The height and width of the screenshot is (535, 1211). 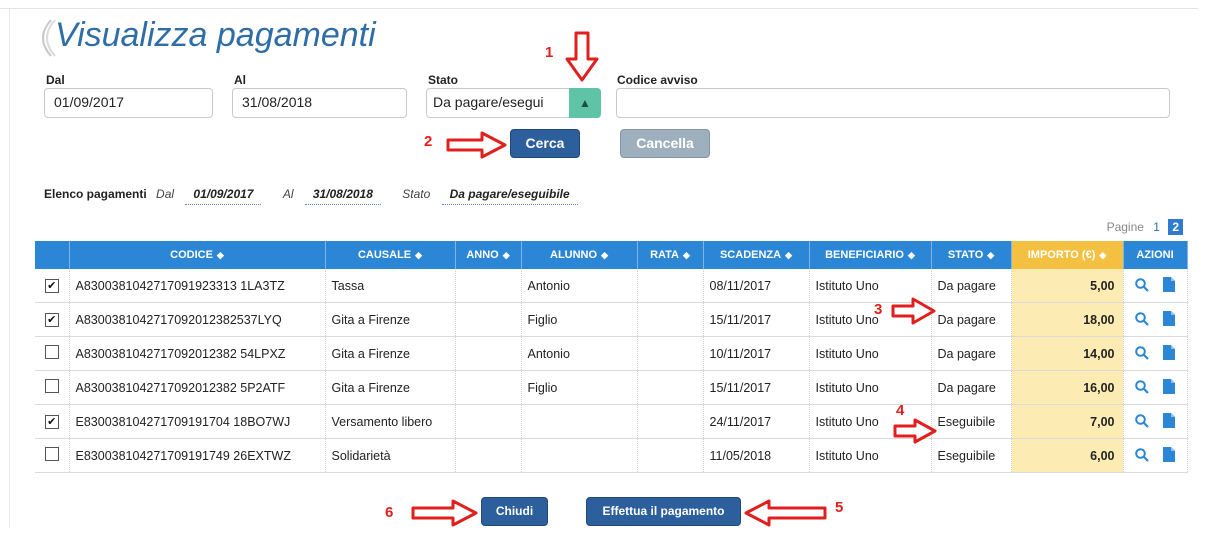 What do you see at coordinates (514, 511) in the screenshot?
I see `chiudi-button: Chiudi` at bounding box center [514, 511].